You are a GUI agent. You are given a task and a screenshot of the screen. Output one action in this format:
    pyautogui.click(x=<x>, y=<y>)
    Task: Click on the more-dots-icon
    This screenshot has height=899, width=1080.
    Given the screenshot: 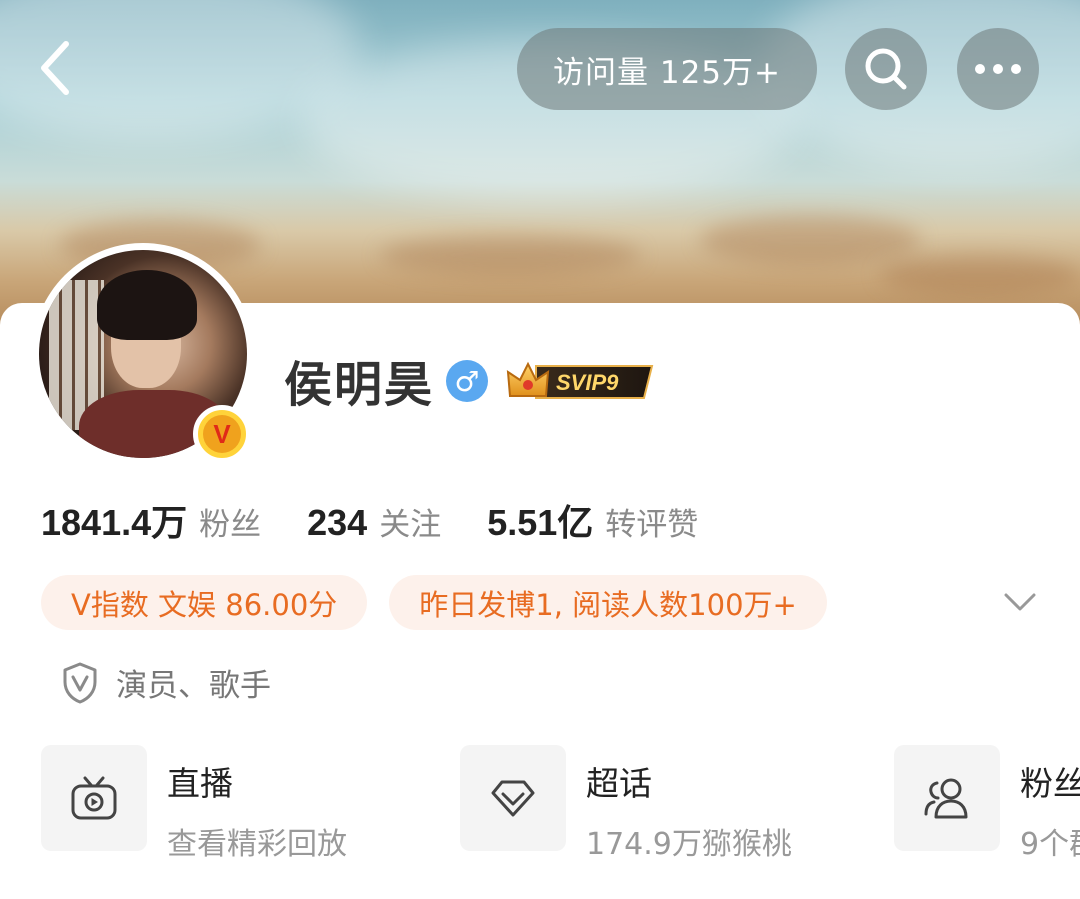 What is the action you would take?
    pyautogui.click(x=998, y=69)
    